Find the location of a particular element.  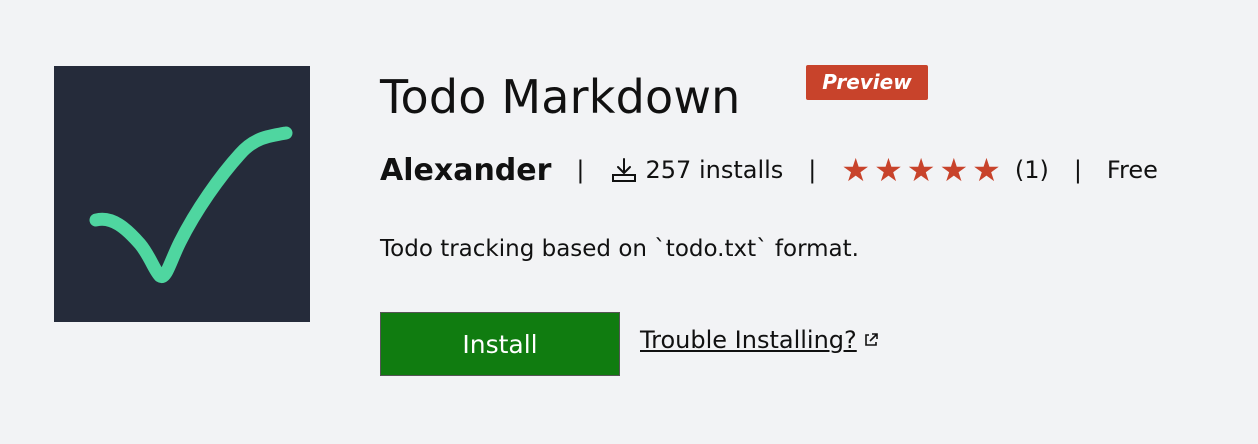

external-link-icon is located at coordinates (871, 339).